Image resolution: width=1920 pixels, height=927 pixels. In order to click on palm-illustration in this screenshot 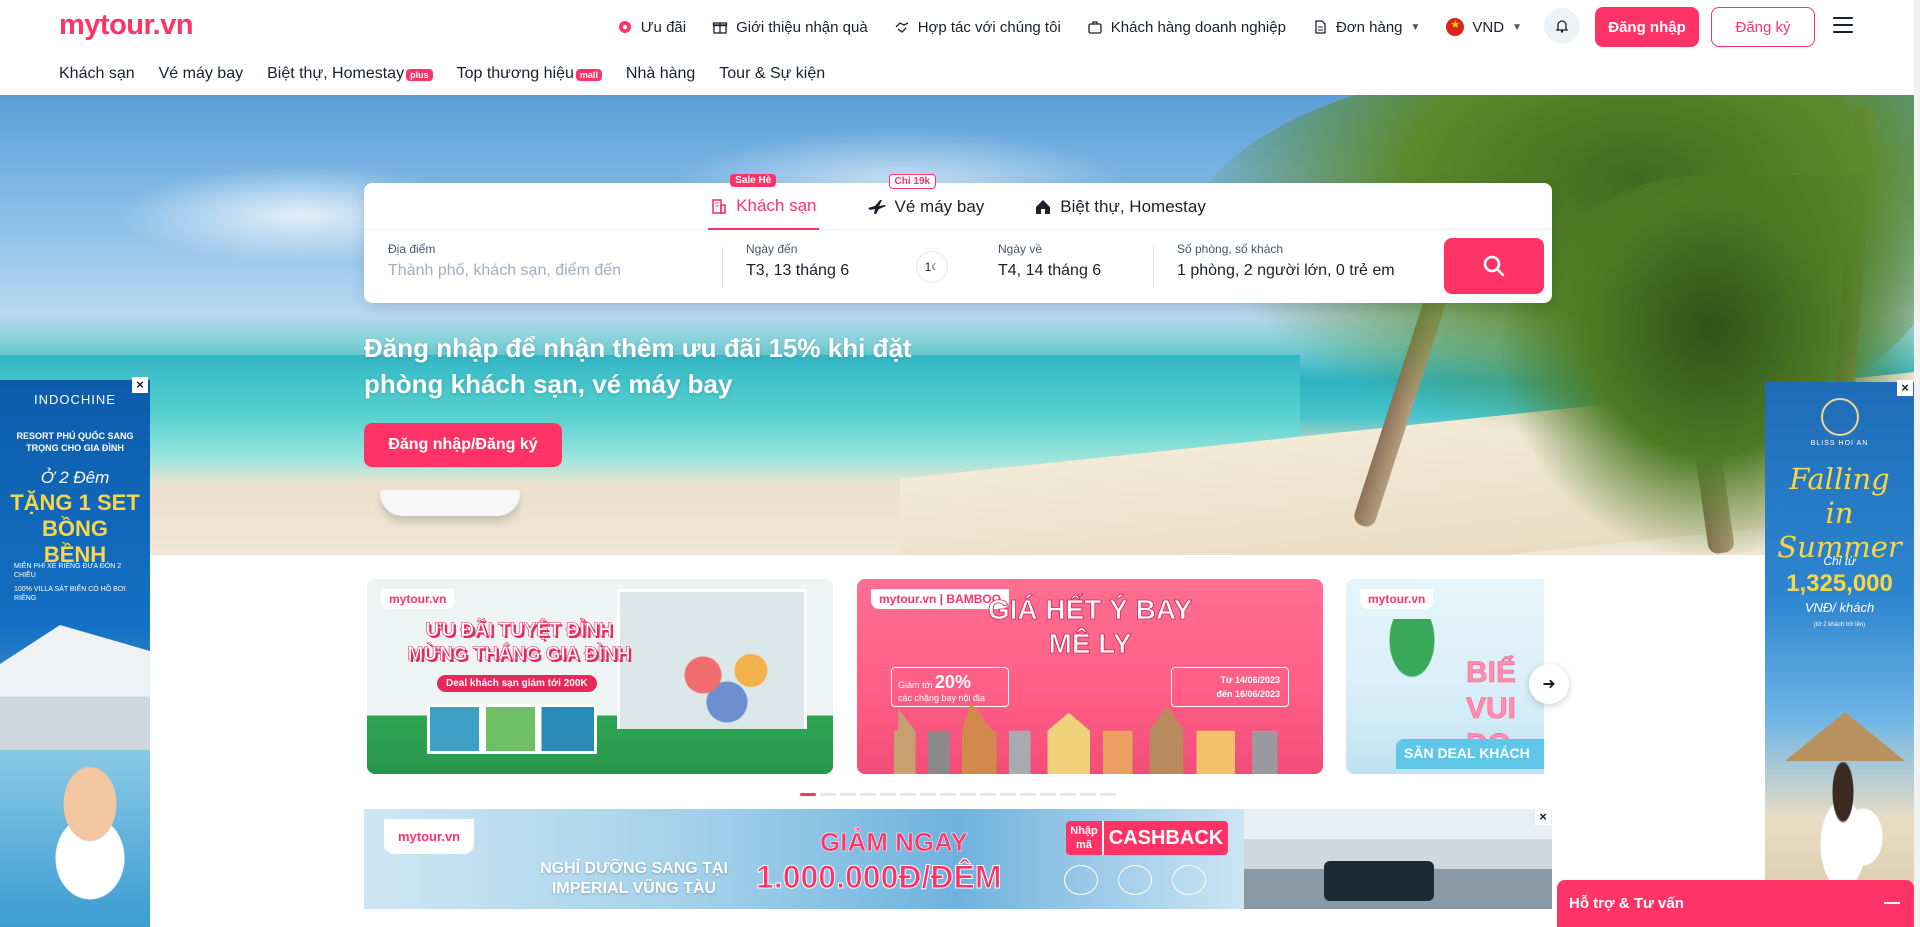, I will do `click(1412, 654)`.